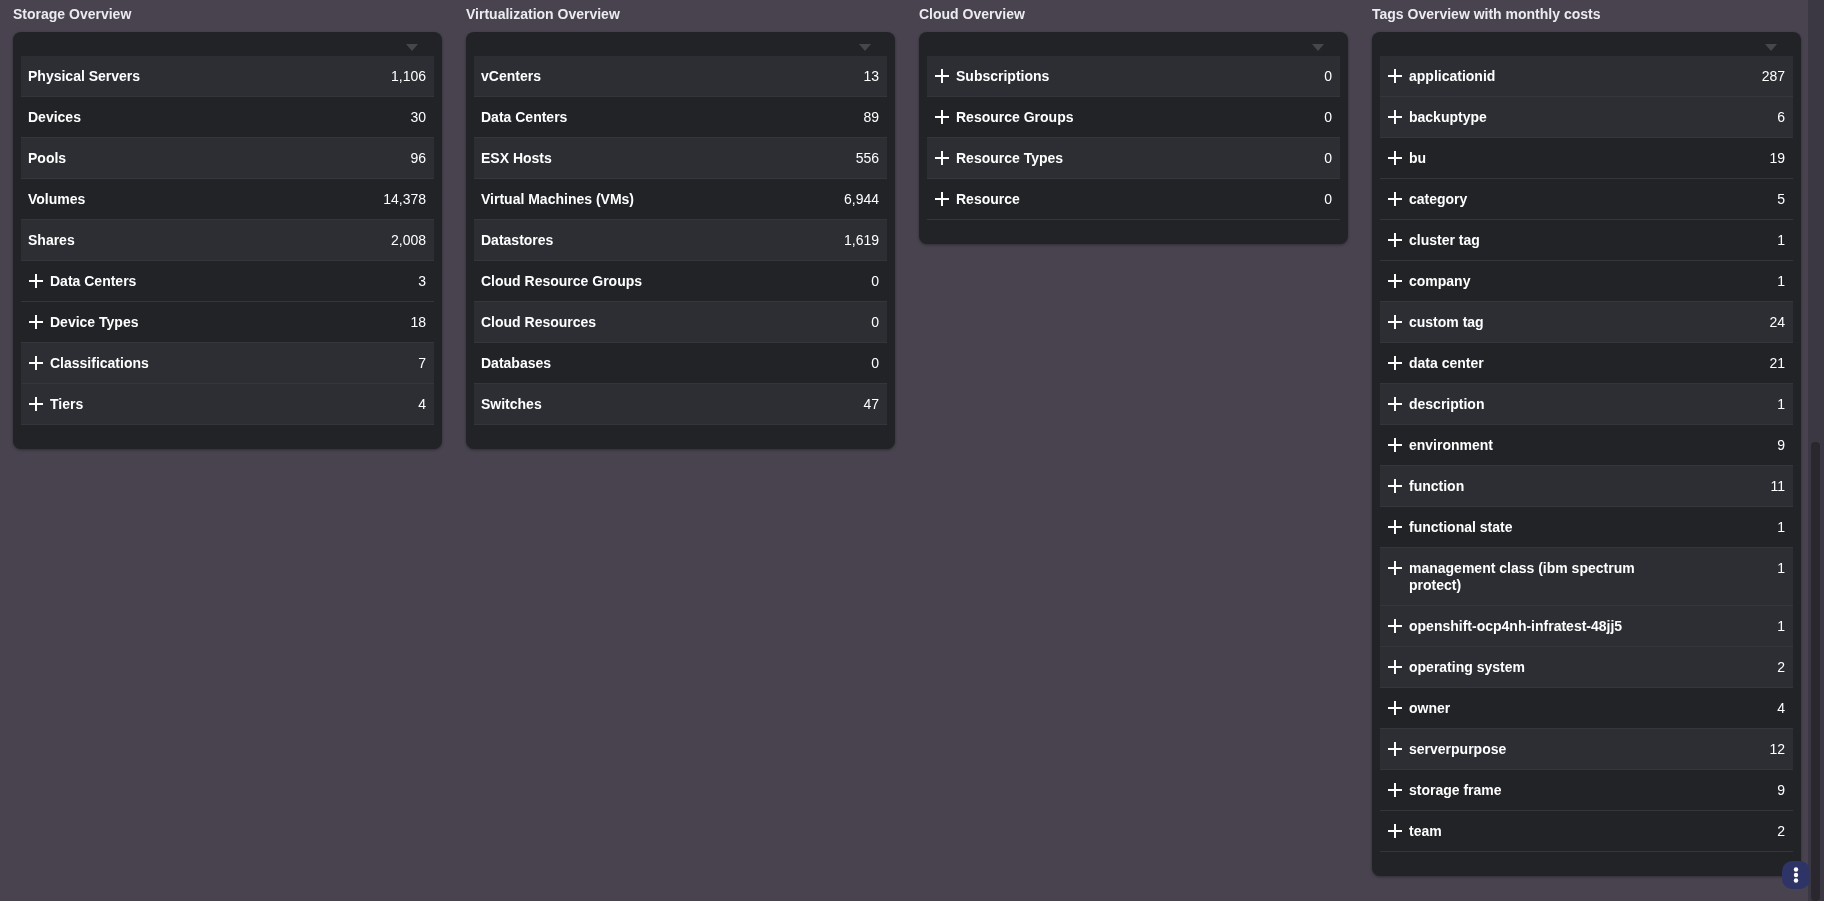  Describe the element at coordinates (680, 322) in the screenshot. I see `table-row: Cloud Resources 0` at that location.